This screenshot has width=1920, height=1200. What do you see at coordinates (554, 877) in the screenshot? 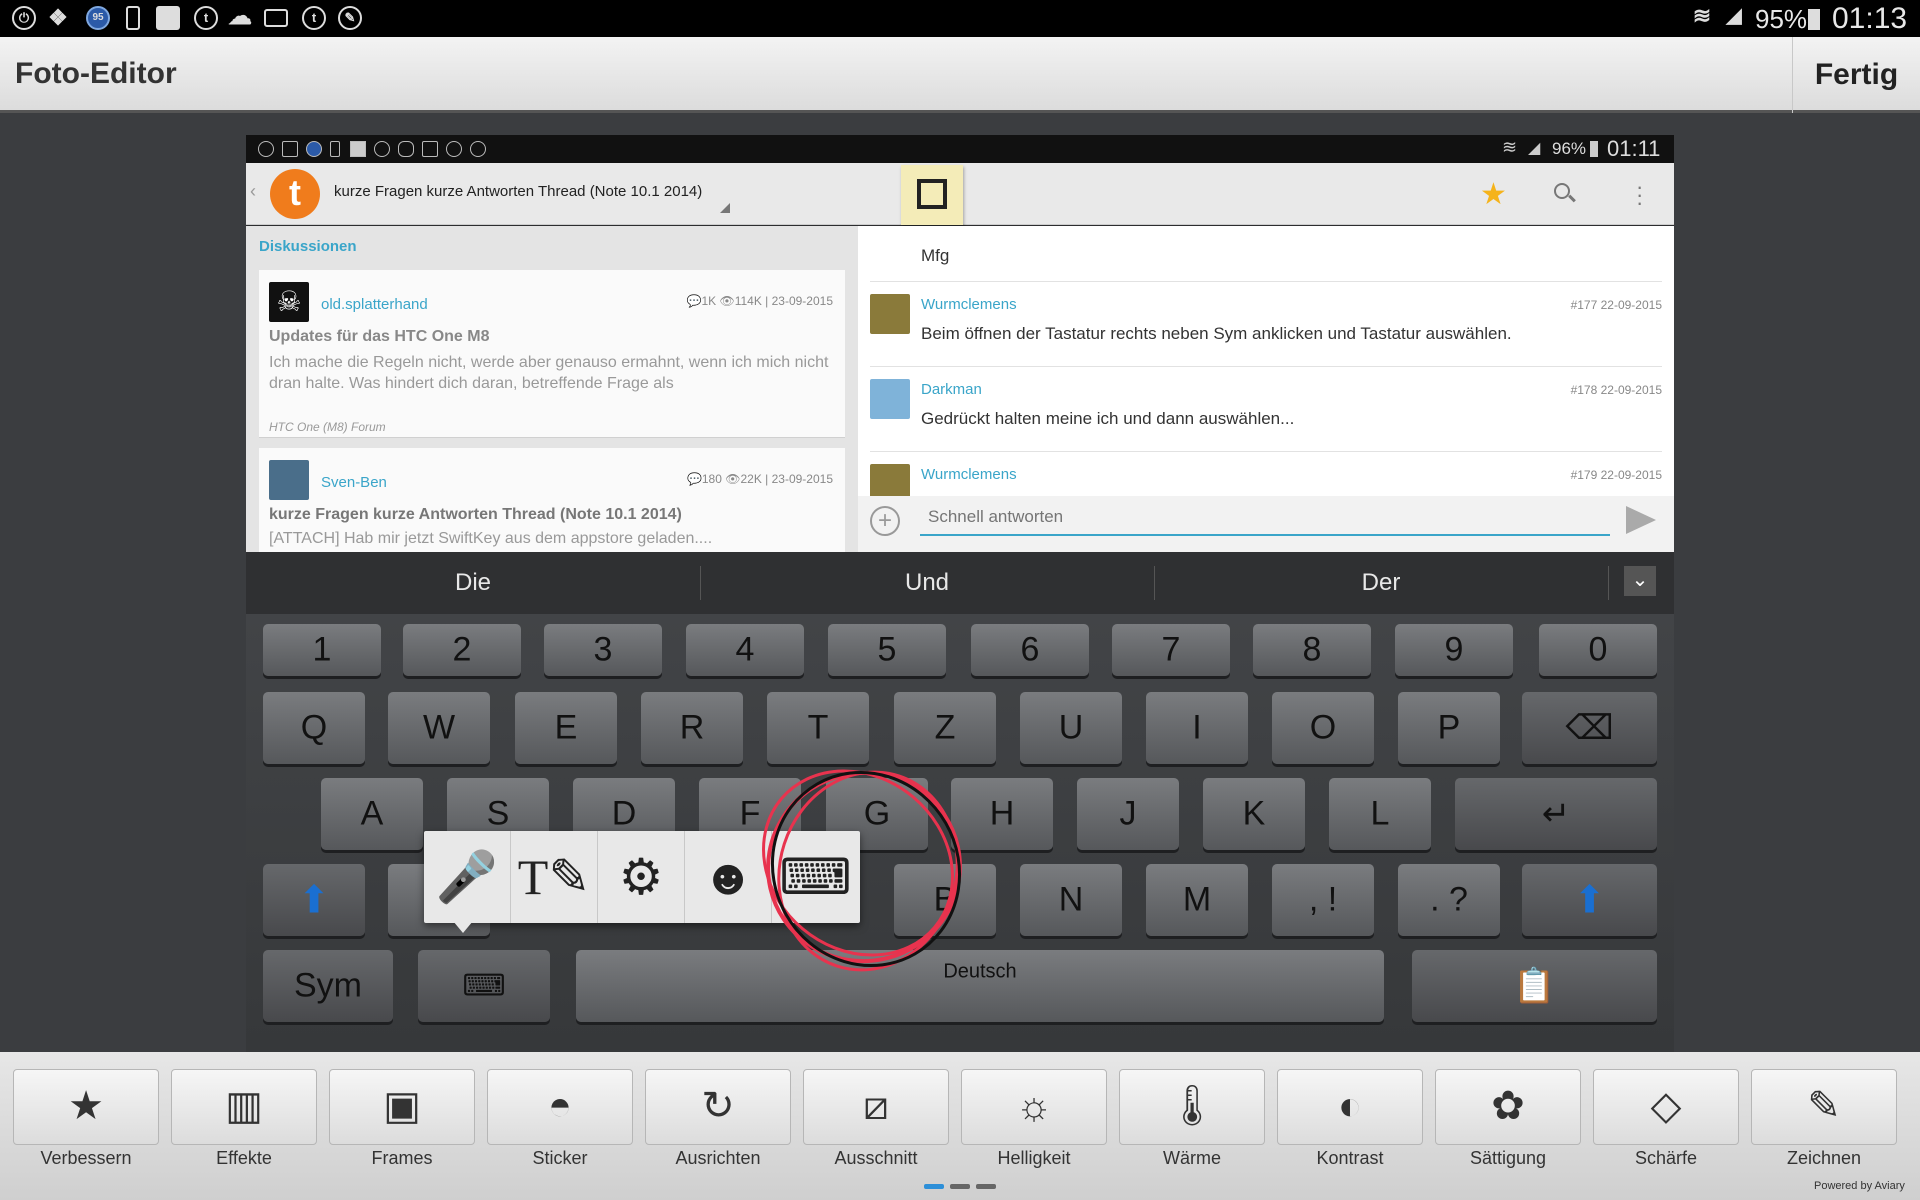
I see `handwriting-icon: T✎` at bounding box center [554, 877].